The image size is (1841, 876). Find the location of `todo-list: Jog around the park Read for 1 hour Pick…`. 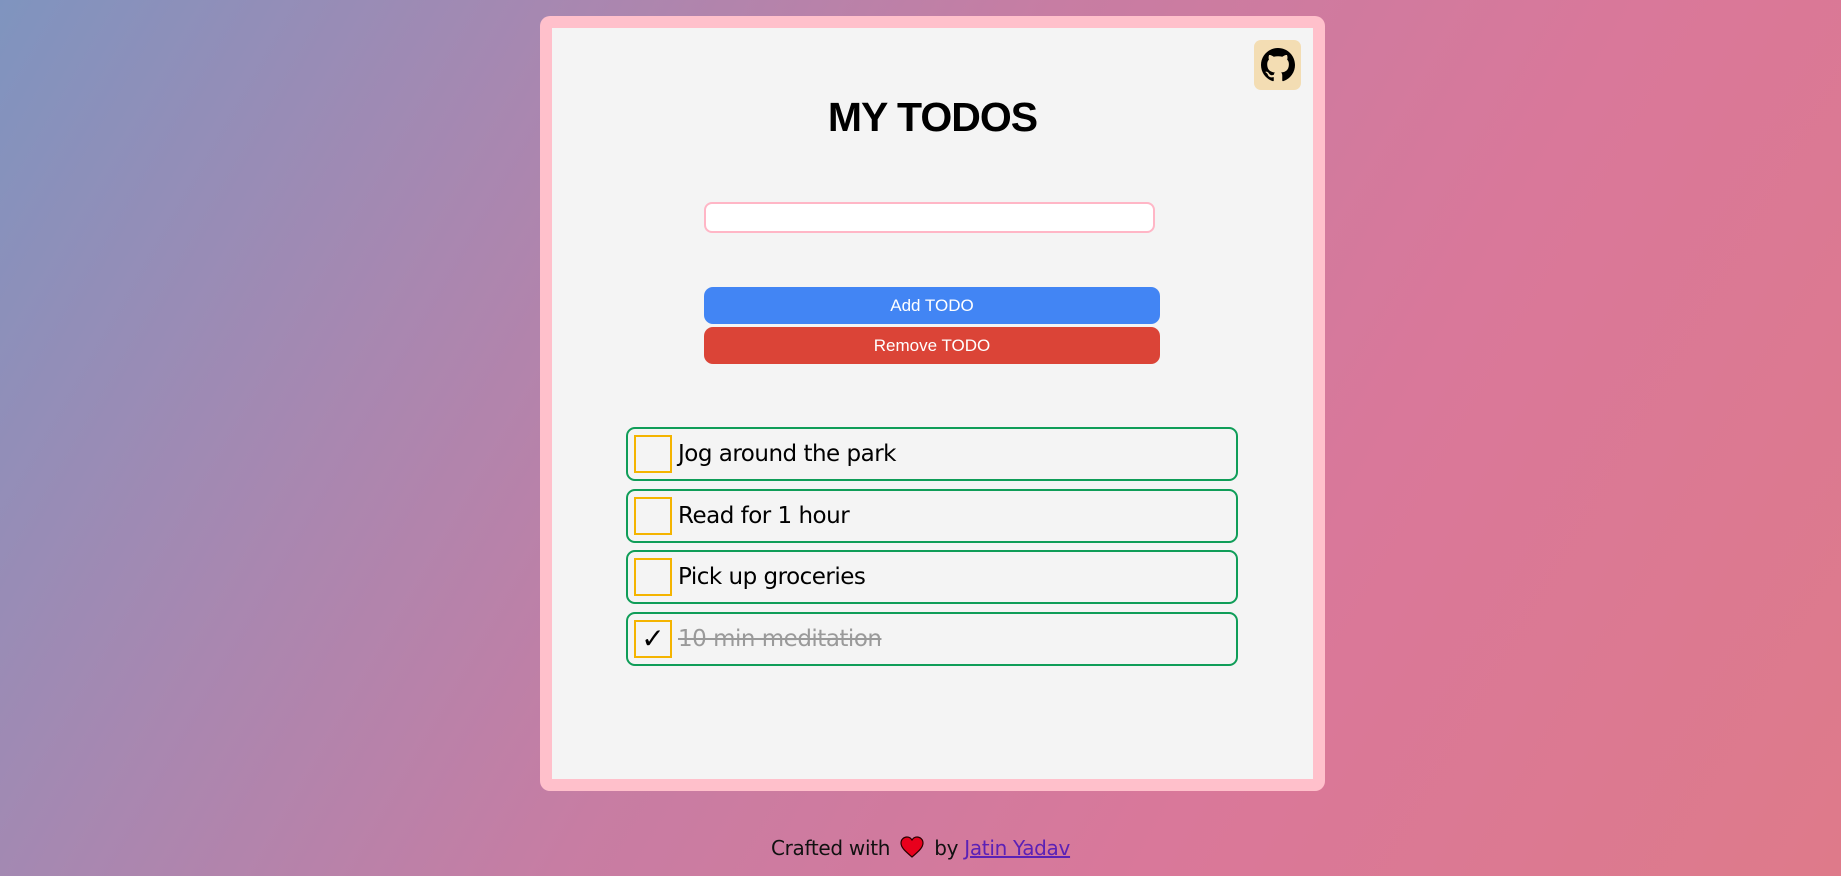

todo-list: Jog around the park Read for 1 hour Pick… is located at coordinates (932, 550).